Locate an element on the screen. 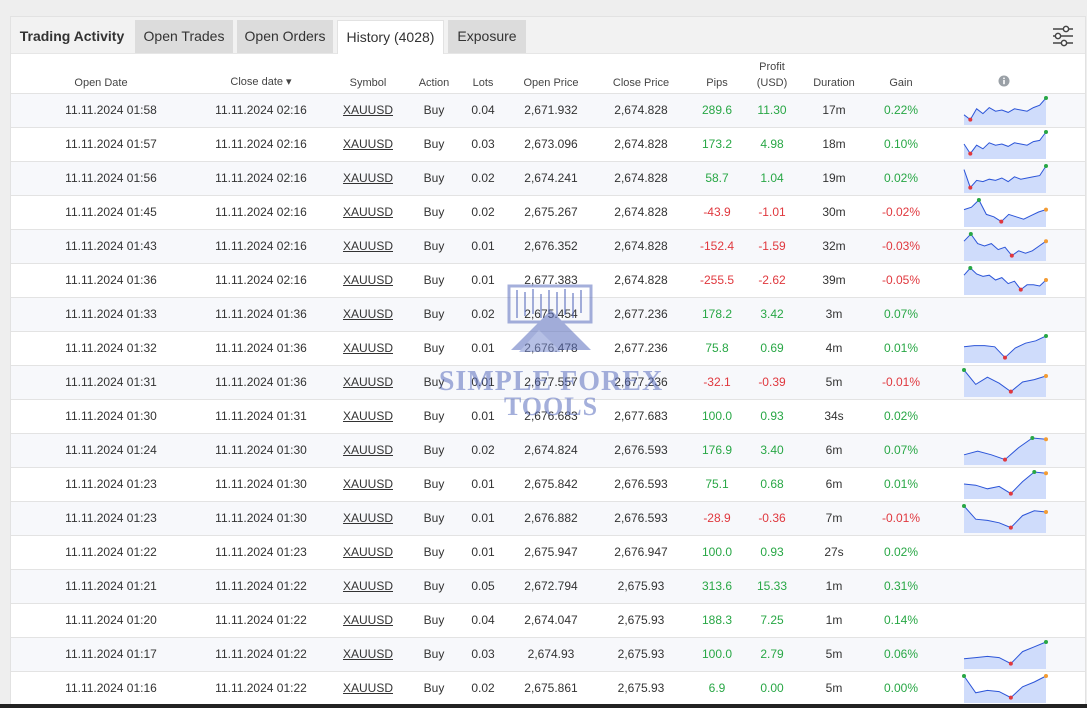 The width and height of the screenshot is (1087, 708). cell-gain: -0.01% is located at coordinates (901, 382).